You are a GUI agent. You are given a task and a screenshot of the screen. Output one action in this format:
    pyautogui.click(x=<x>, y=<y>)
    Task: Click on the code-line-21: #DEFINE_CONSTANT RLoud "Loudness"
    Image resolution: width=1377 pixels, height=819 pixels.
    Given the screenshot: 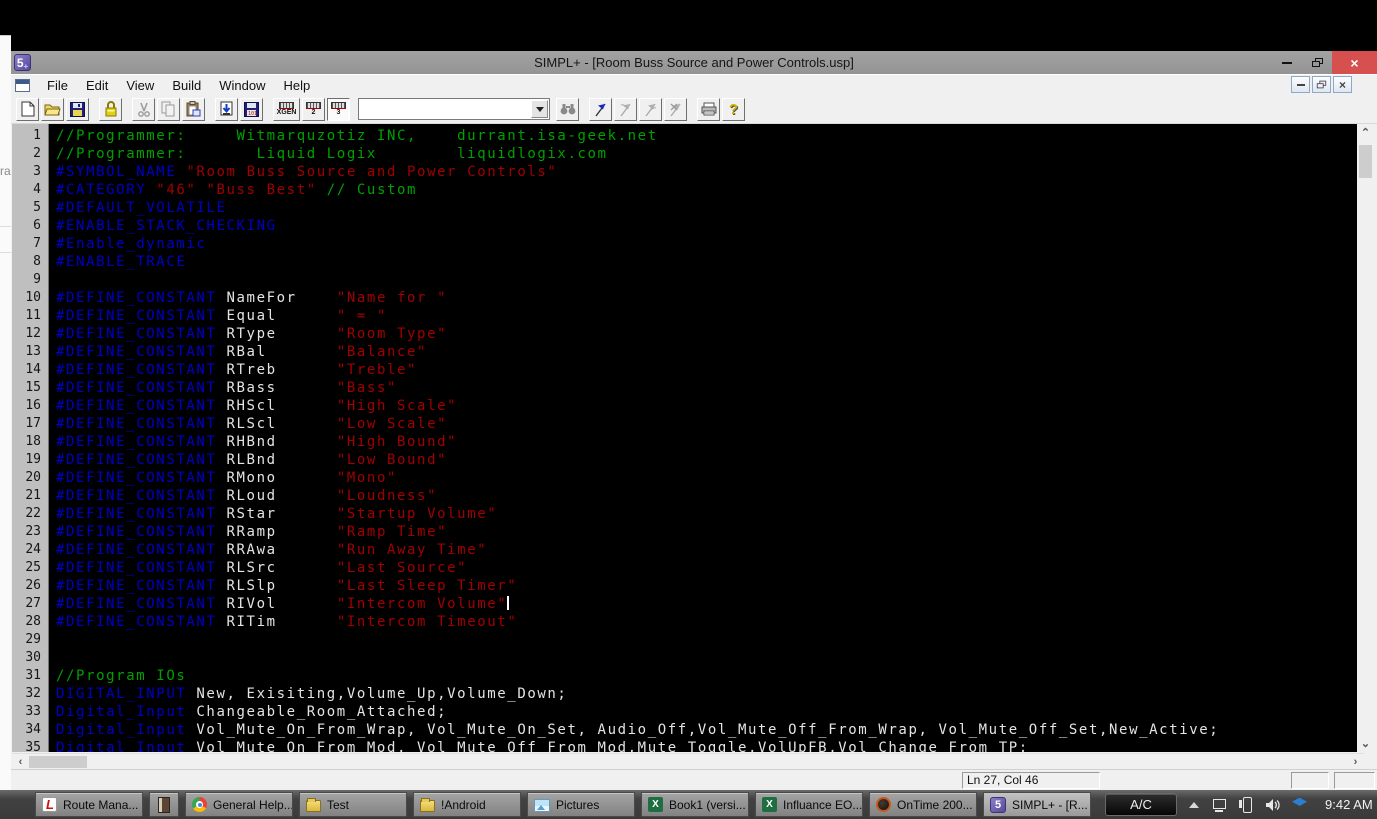 What is the action you would take?
    pyautogui.click(x=706, y=496)
    